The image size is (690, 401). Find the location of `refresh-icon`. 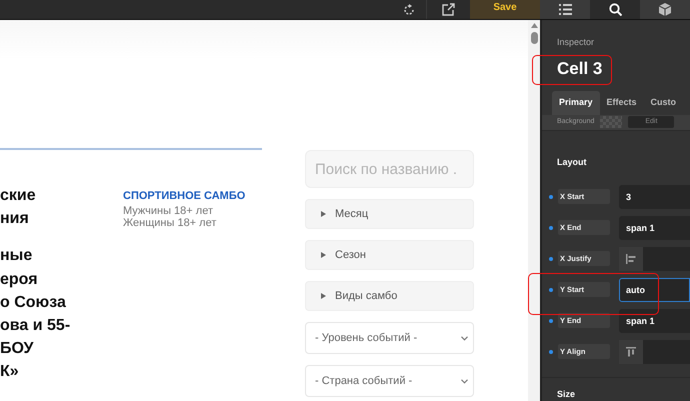

refresh-icon is located at coordinates (408, 10).